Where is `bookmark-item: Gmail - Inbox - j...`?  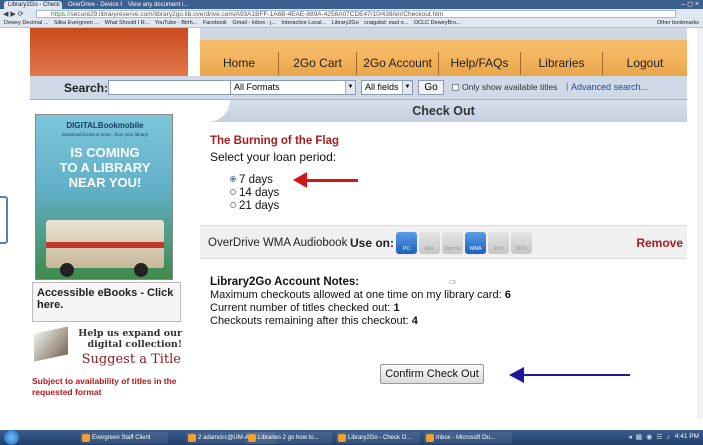
bookmark-item: Gmail - Inbox - j... is located at coordinates (253, 23).